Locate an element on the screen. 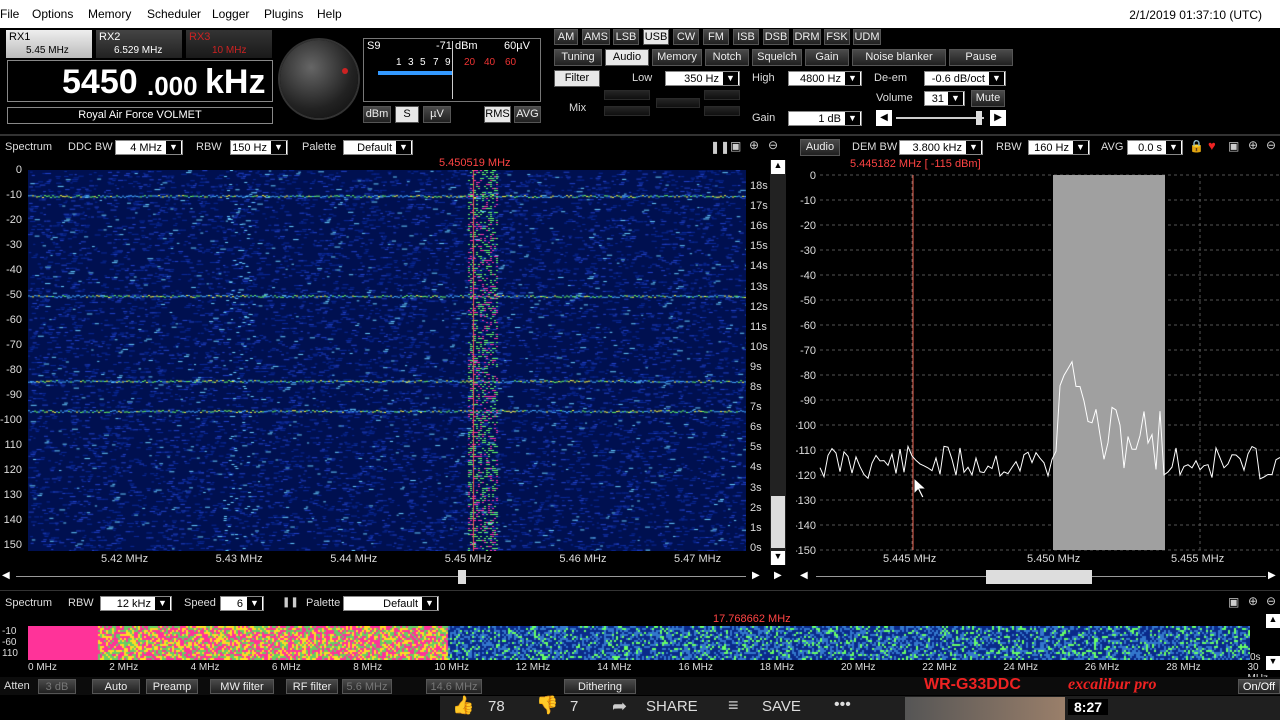  mode-drm: DRM is located at coordinates (807, 37).